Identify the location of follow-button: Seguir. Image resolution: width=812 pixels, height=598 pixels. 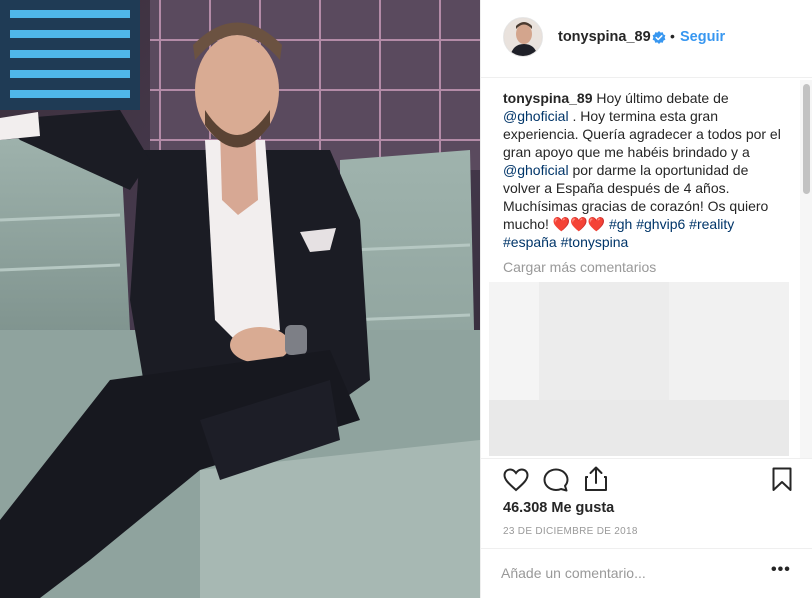
(702, 37).